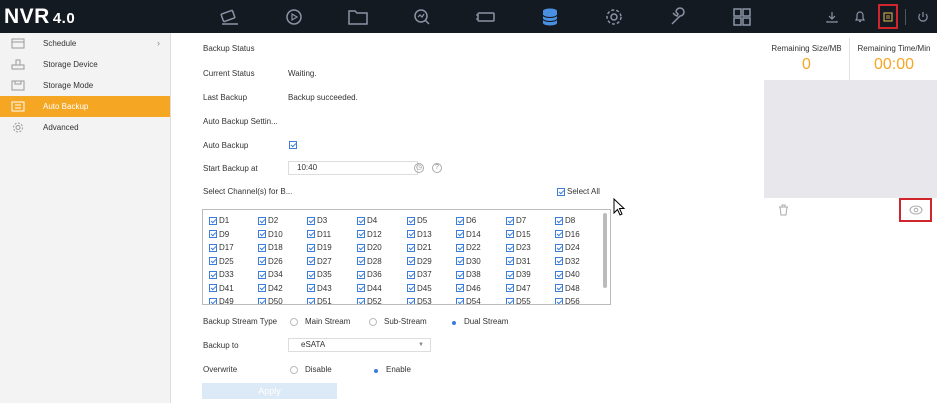 Image resolution: width=937 pixels, height=403 pixels. Describe the element at coordinates (319, 247) in the screenshot. I see `channel-checkbox-item: D19` at that location.